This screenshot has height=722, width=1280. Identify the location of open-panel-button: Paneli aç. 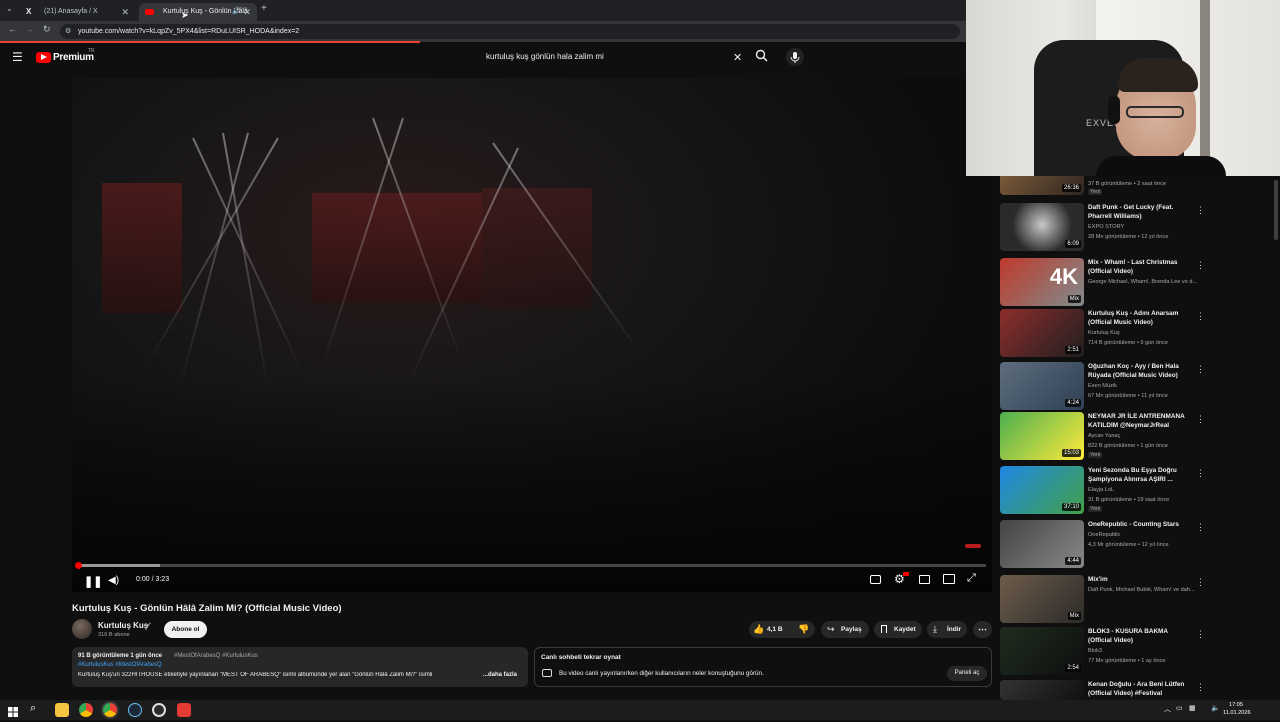
(967, 673).